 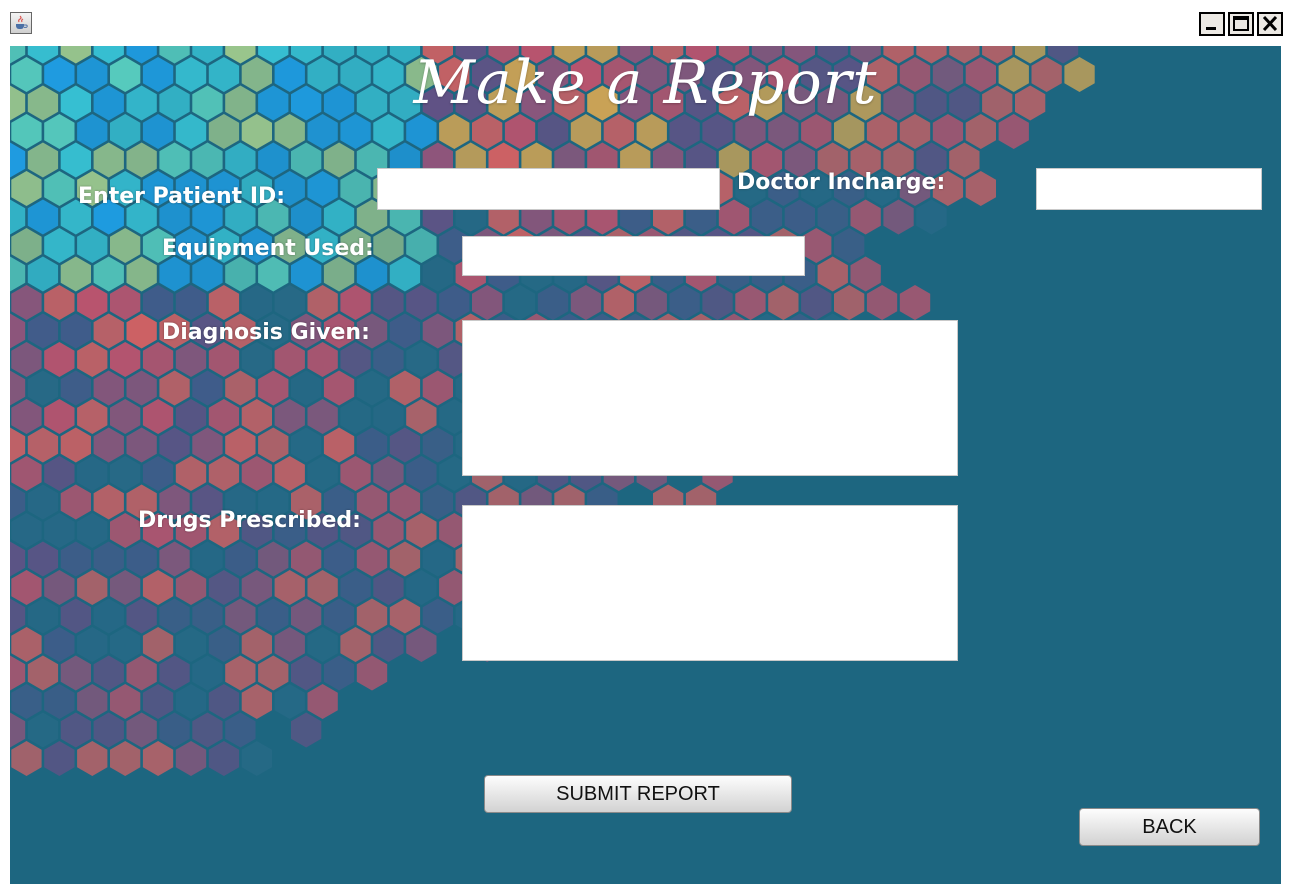 I want to click on back-button: BACK, so click(x=1169, y=827).